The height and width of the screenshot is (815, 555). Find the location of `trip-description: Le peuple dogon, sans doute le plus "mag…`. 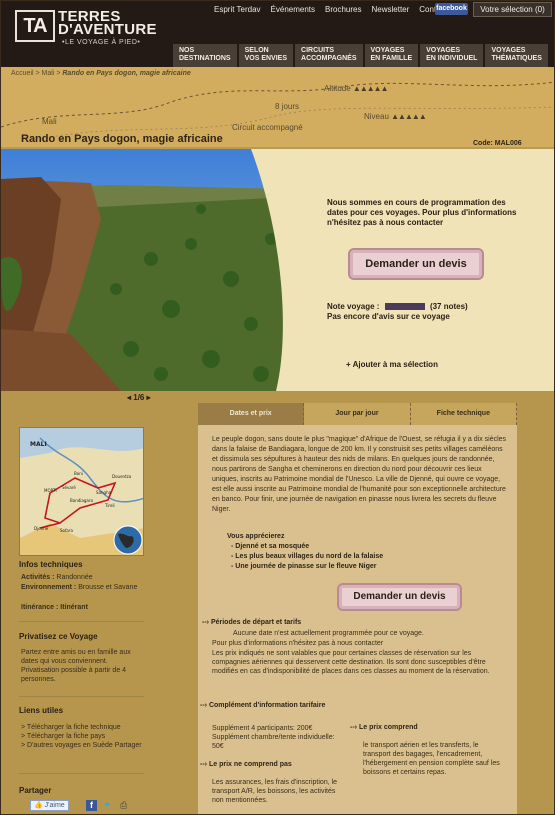

trip-description: Le peuple dogon, sans doute le plus "mag… is located at coordinates (359, 474).